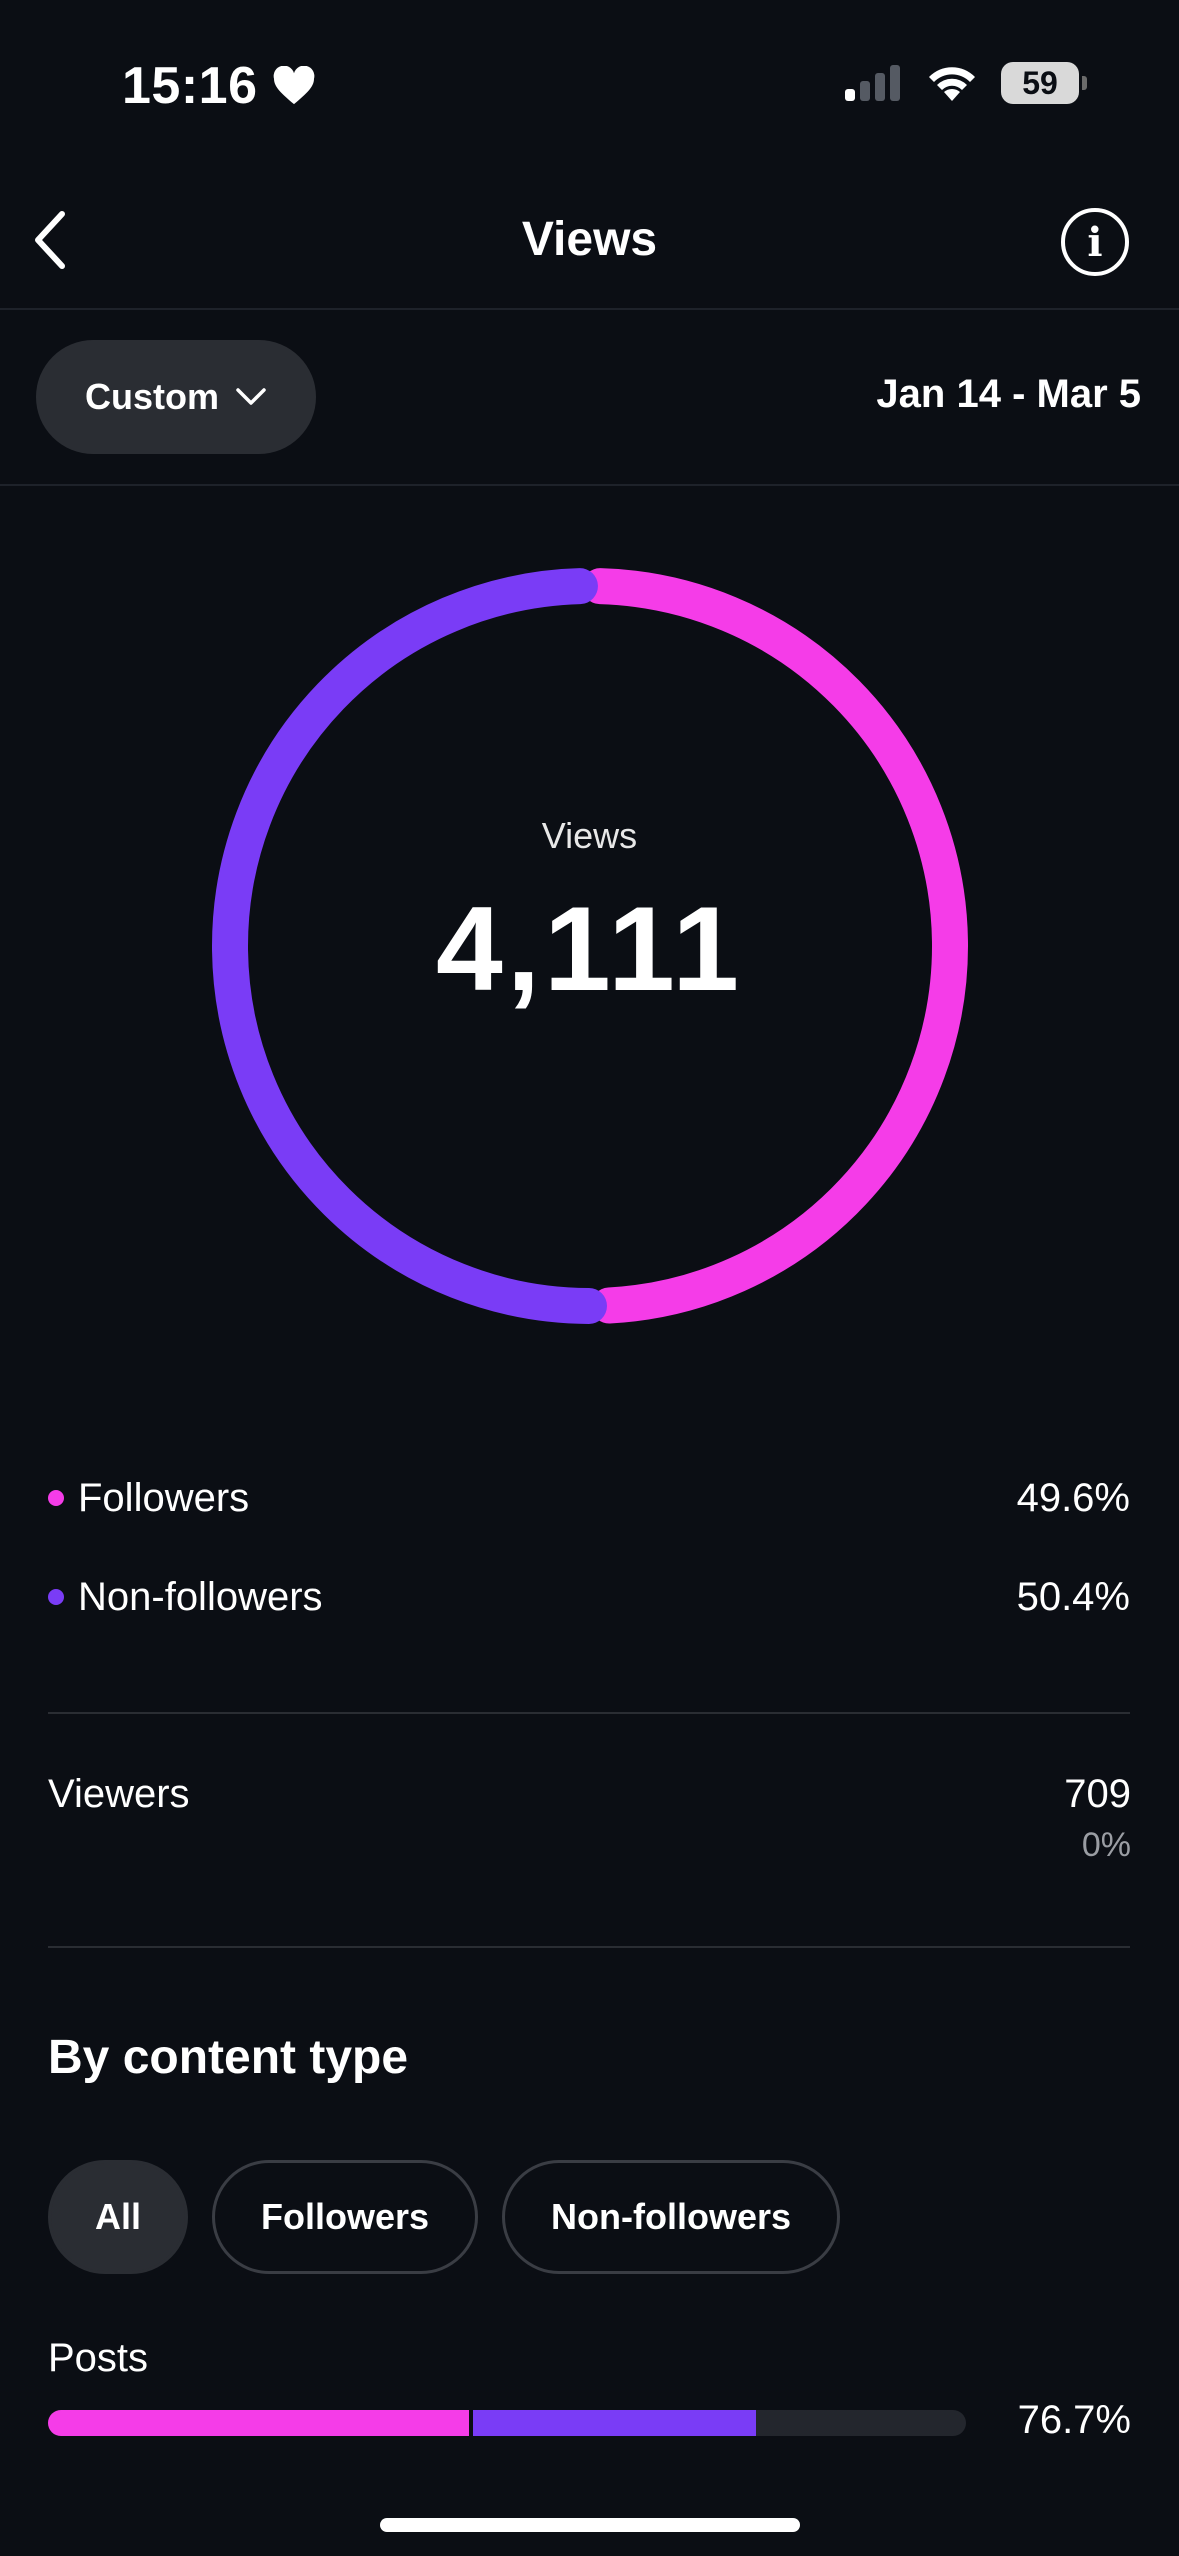  Describe the element at coordinates (200, 1596) in the screenshot. I see `legend-label: Non-followers` at that location.